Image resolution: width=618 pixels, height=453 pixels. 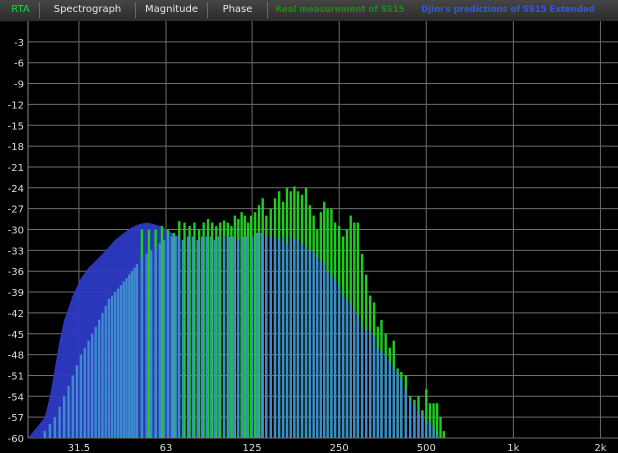 I want to click on legend-item-measurement: Real measurement of SS15, so click(x=340, y=10).